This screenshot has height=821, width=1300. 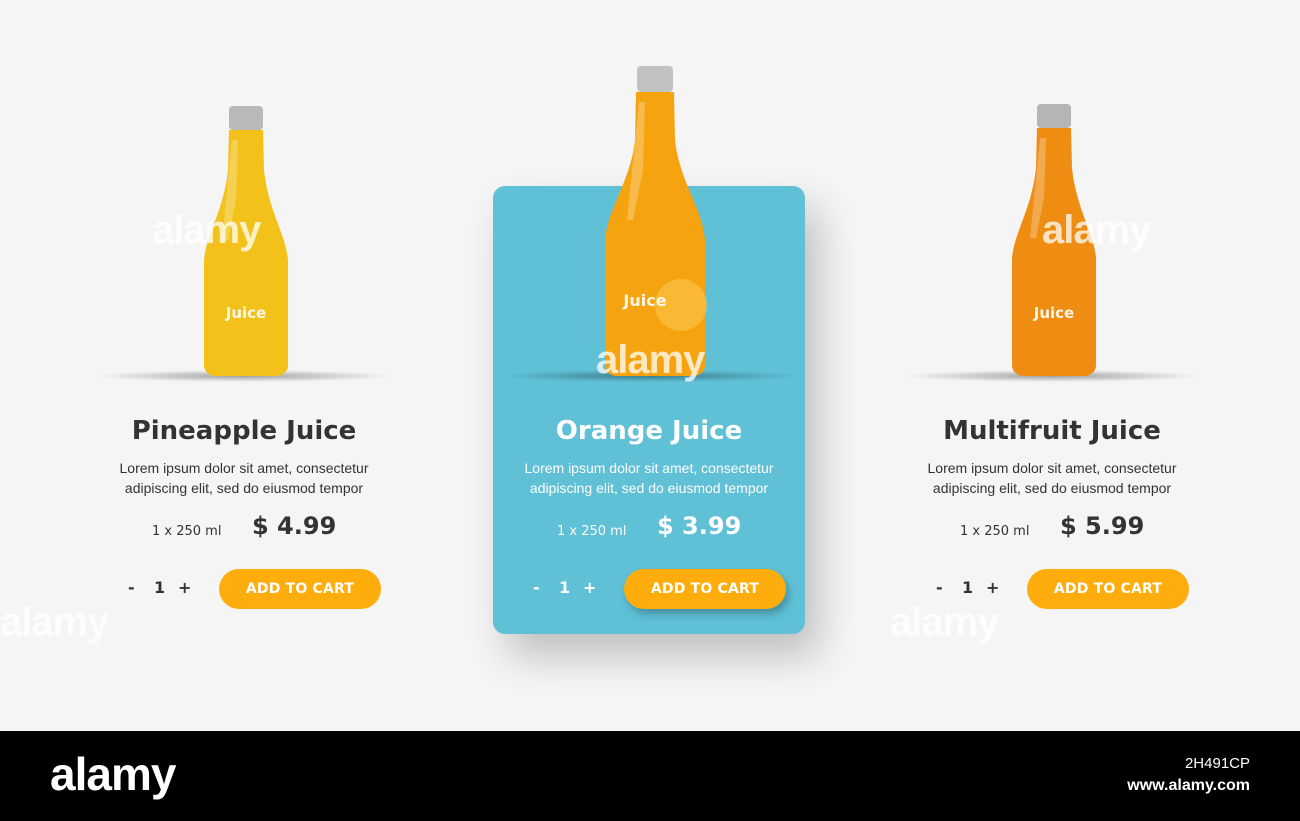 I want to click on footer-url: www.alamy.com, so click(x=1188, y=786).